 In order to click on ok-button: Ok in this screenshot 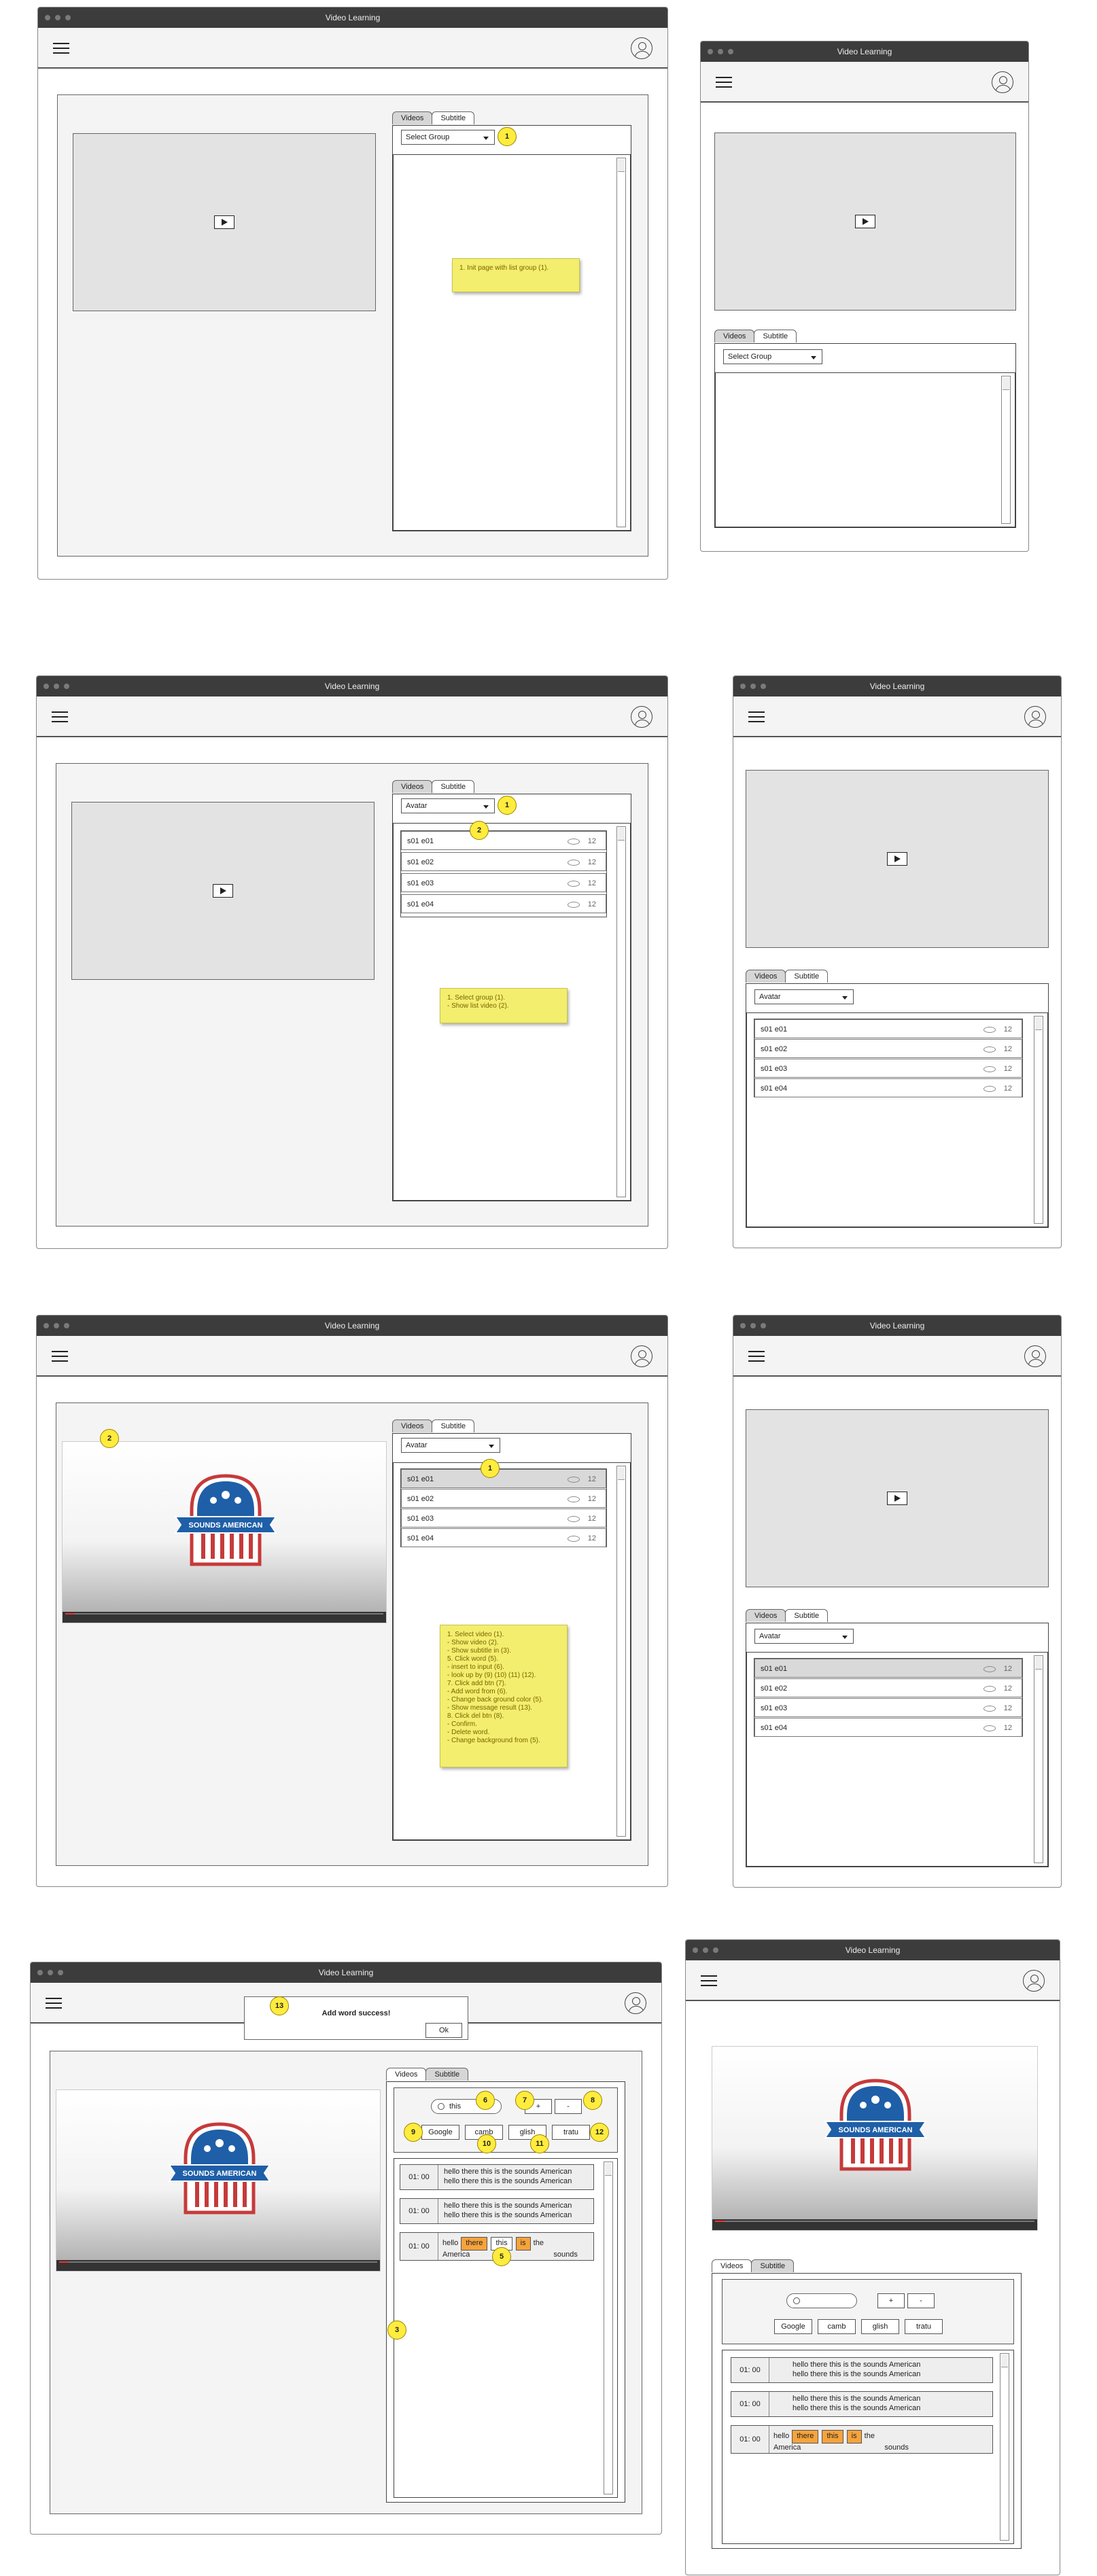, I will do `click(443, 2030)`.